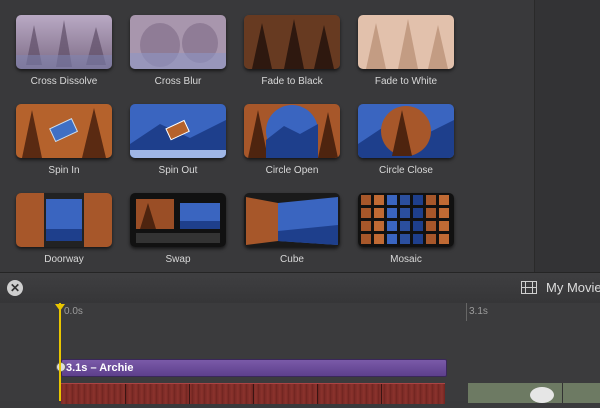  Describe the element at coordinates (406, 81) in the screenshot. I see `transition-label: Fade to White` at that location.